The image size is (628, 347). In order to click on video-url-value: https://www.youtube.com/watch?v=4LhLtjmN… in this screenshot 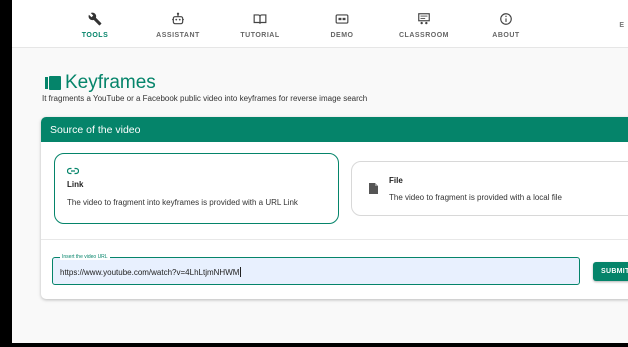, I will do `click(150, 272)`.